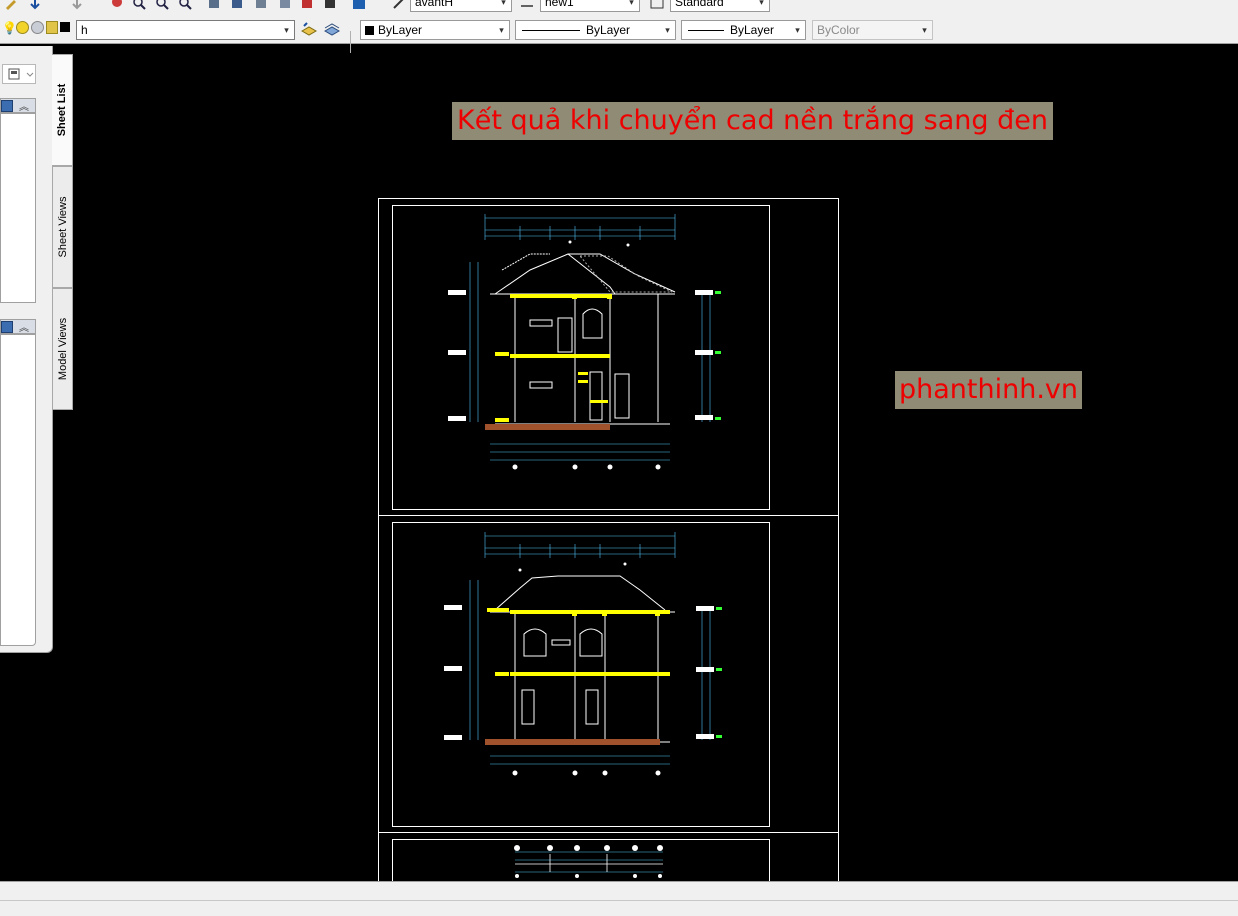 The height and width of the screenshot is (916, 1238). I want to click on help-icon, so click(359, 5).